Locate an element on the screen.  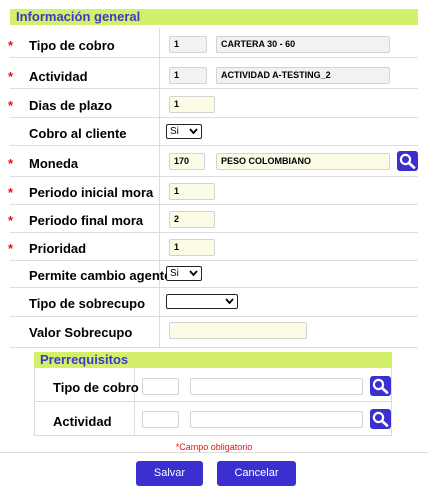
pre-actividad-description-field is located at coordinates (276, 419).